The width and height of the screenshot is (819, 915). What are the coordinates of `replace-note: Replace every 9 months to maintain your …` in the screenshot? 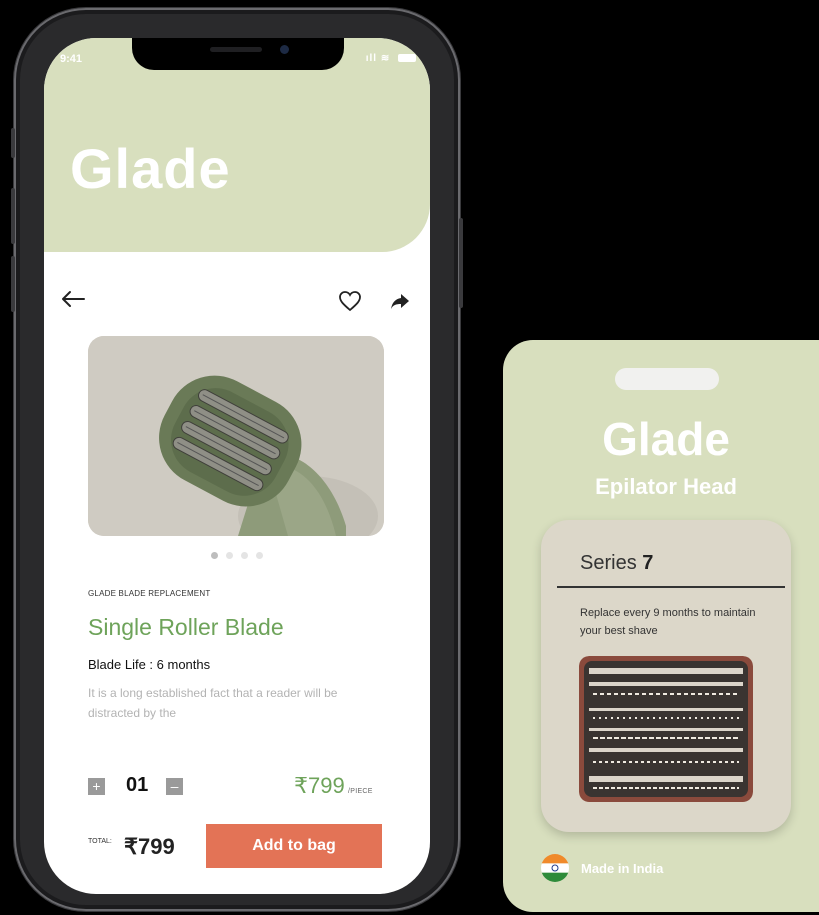 It's located at (668, 622).